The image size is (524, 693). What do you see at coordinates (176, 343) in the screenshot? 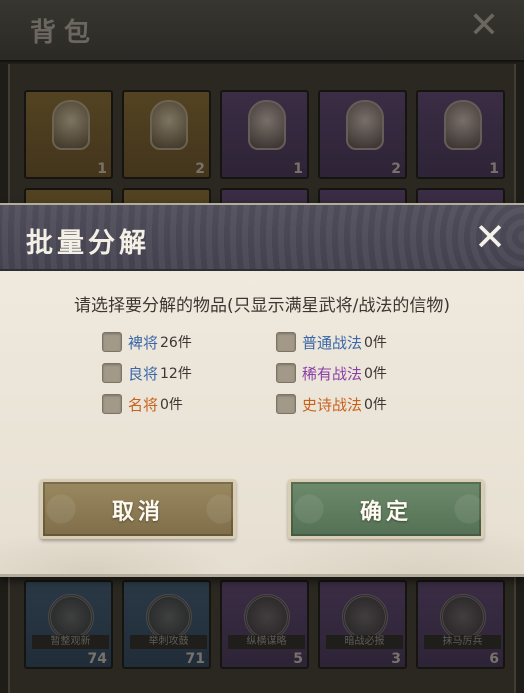
I see `option-count: 26件` at bounding box center [176, 343].